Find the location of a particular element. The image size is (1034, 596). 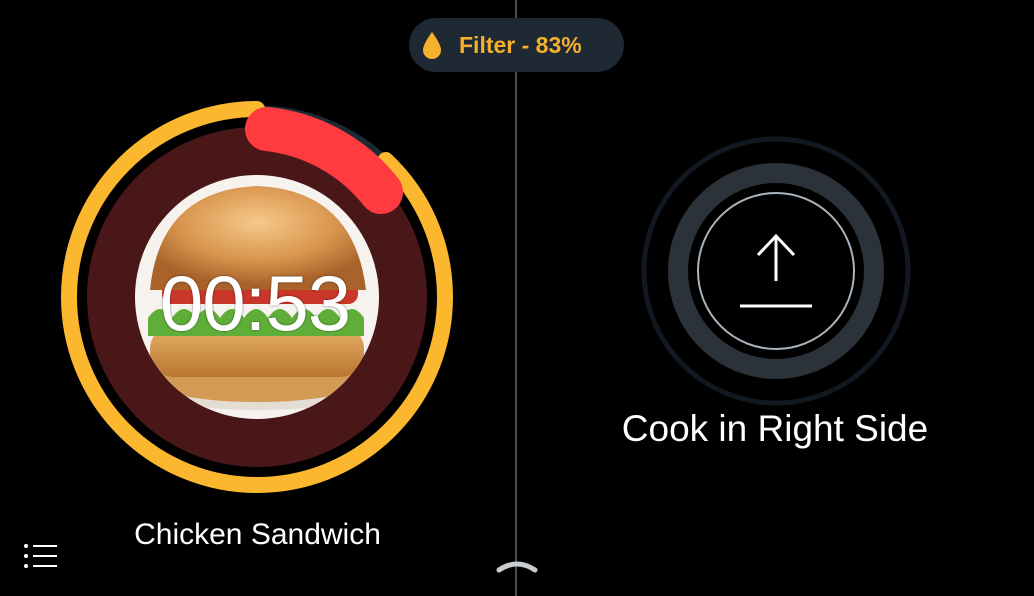

cook-right-side-button is located at coordinates (776, 271).